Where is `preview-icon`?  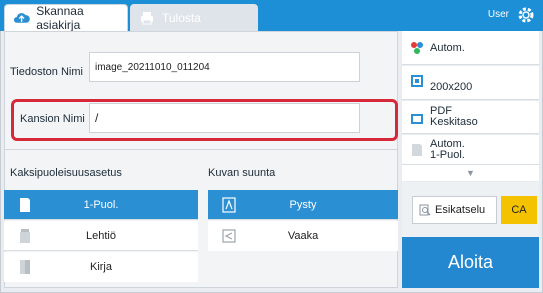 preview-icon is located at coordinates (425, 210).